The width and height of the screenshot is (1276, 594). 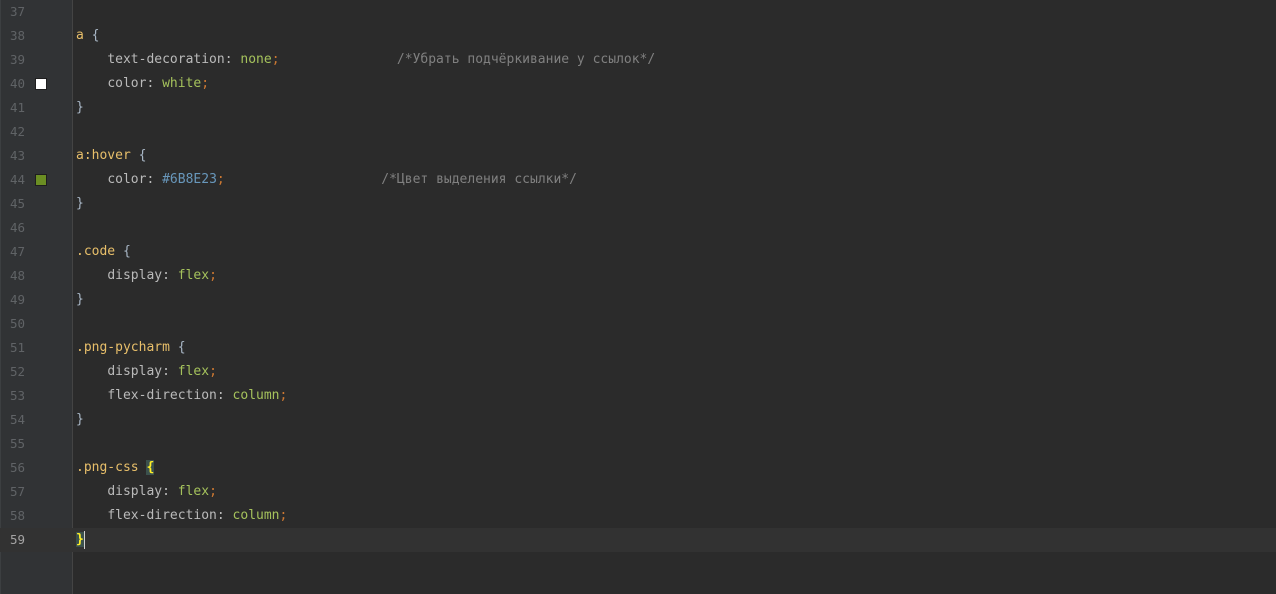 What do you see at coordinates (166, 59) in the screenshot?
I see `code-token: text-decoration` at bounding box center [166, 59].